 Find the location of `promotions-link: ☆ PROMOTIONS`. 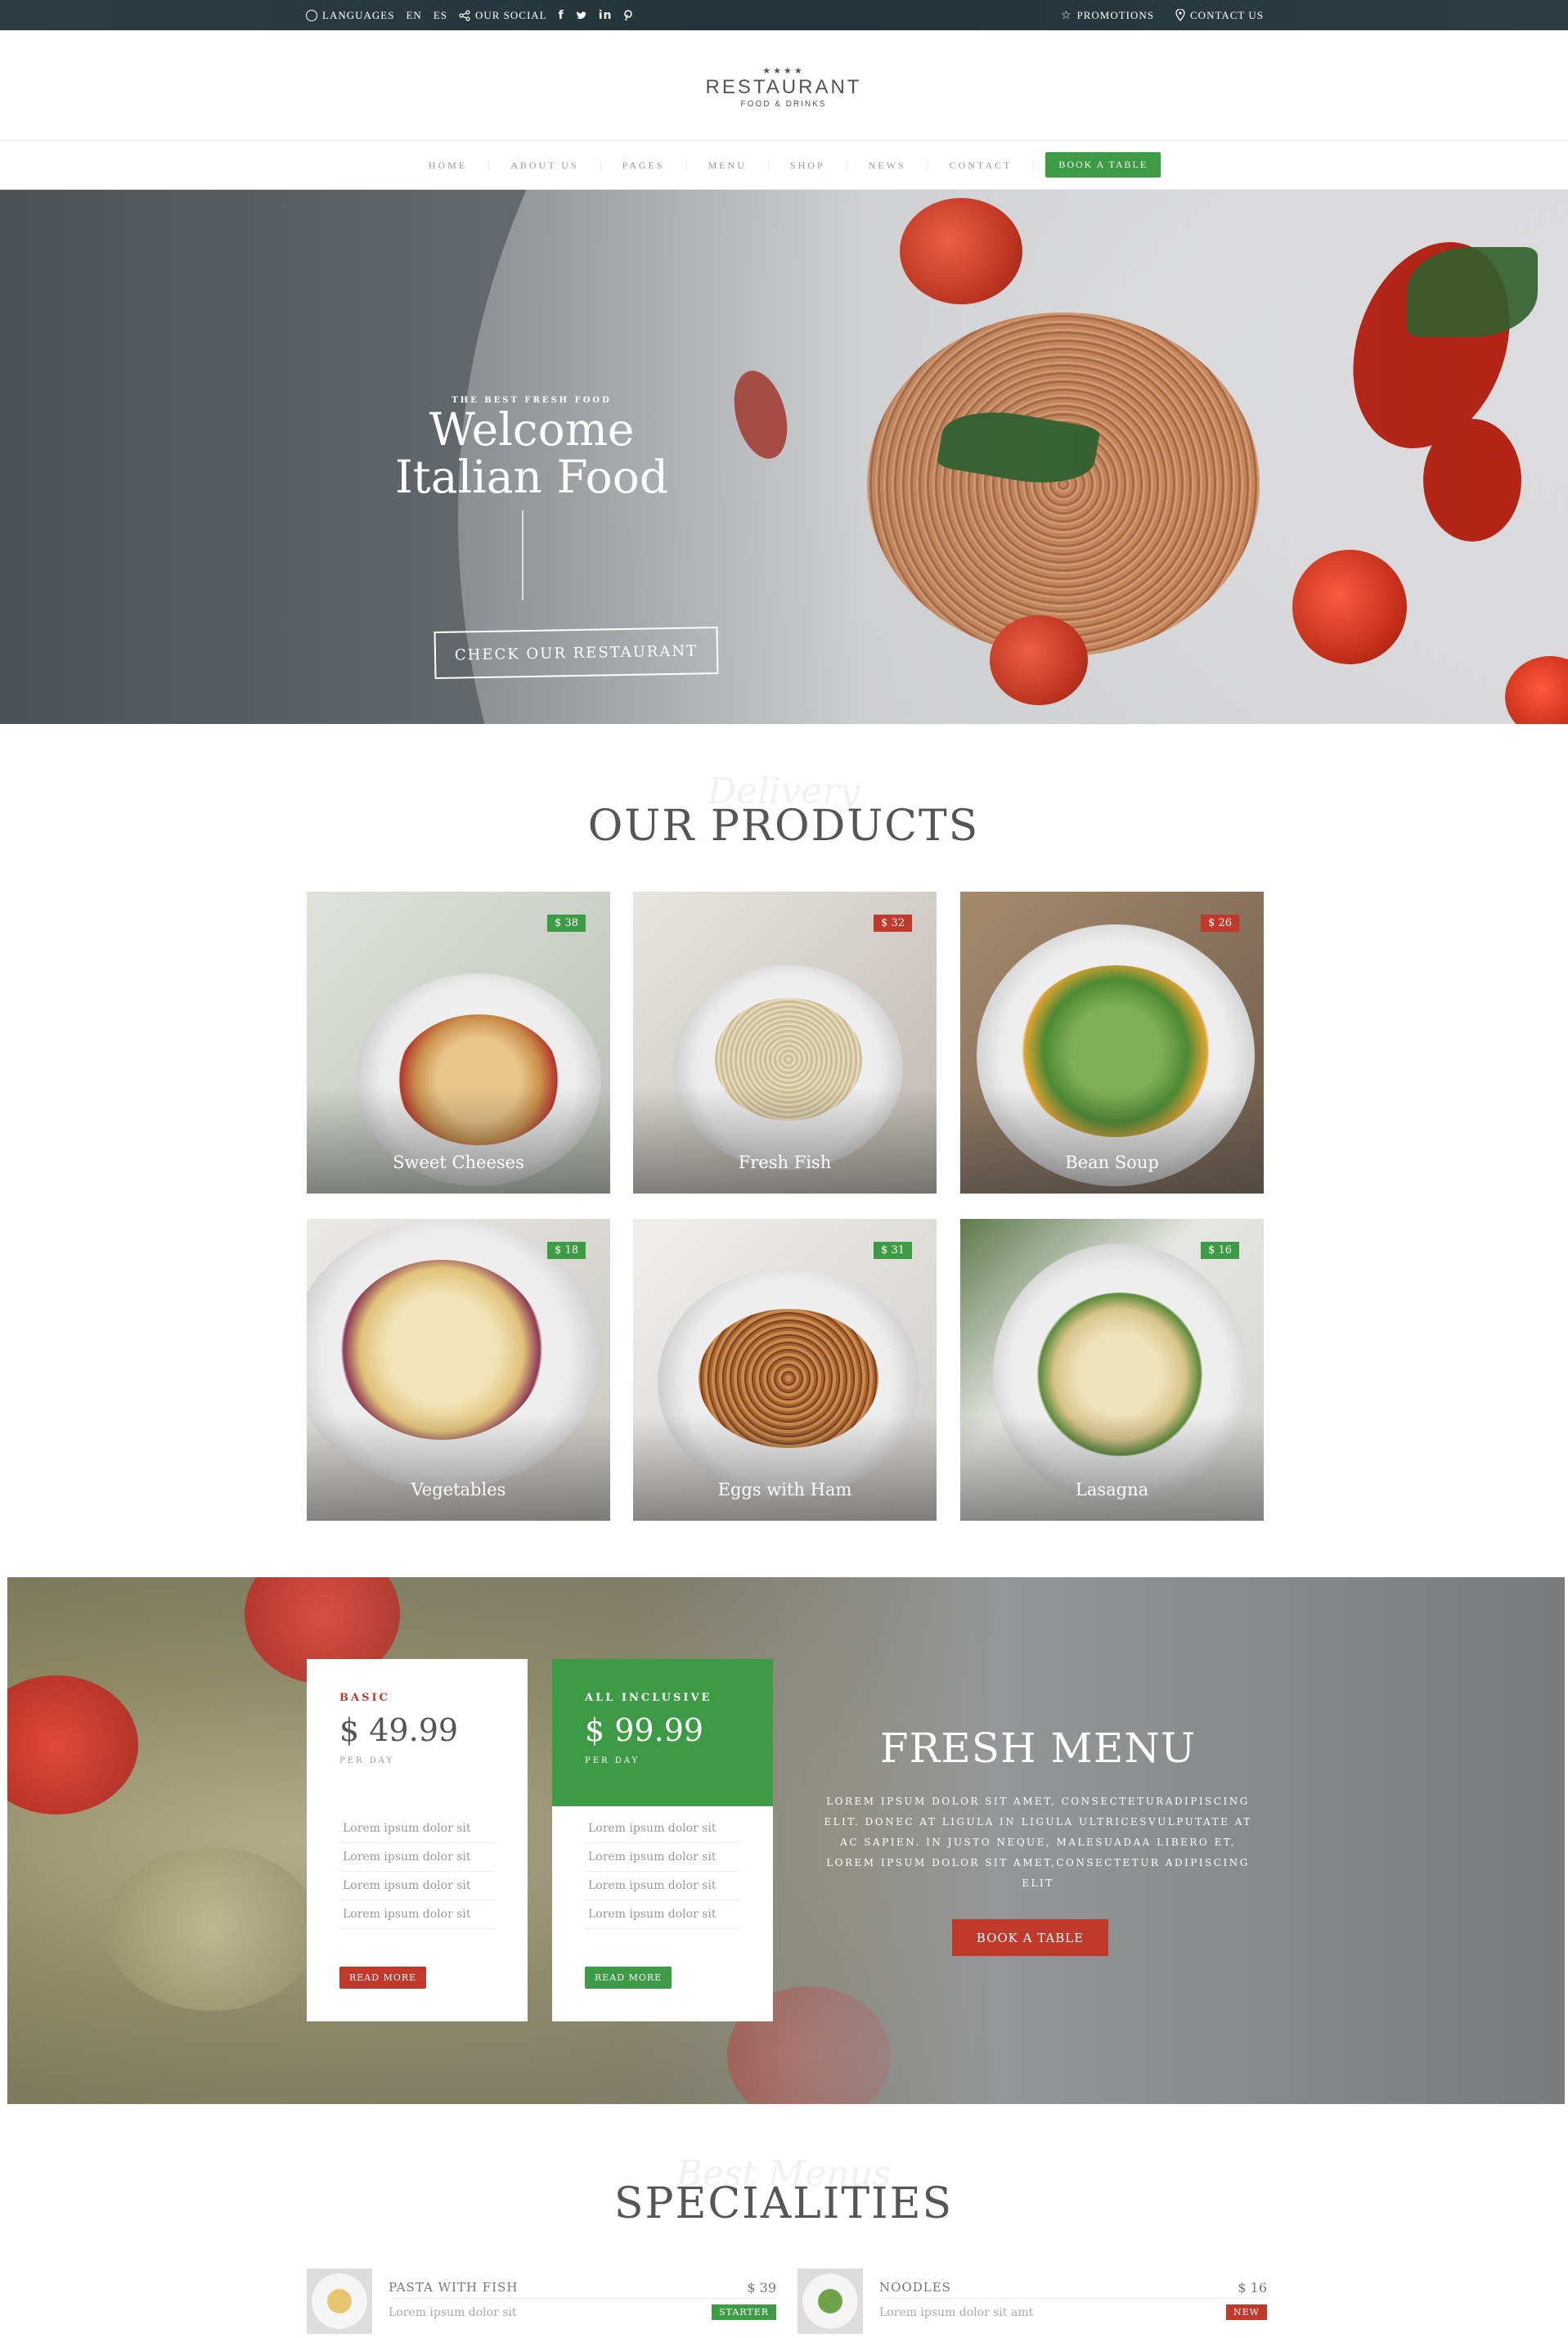

promotions-link: ☆ PROMOTIONS is located at coordinates (1107, 16).